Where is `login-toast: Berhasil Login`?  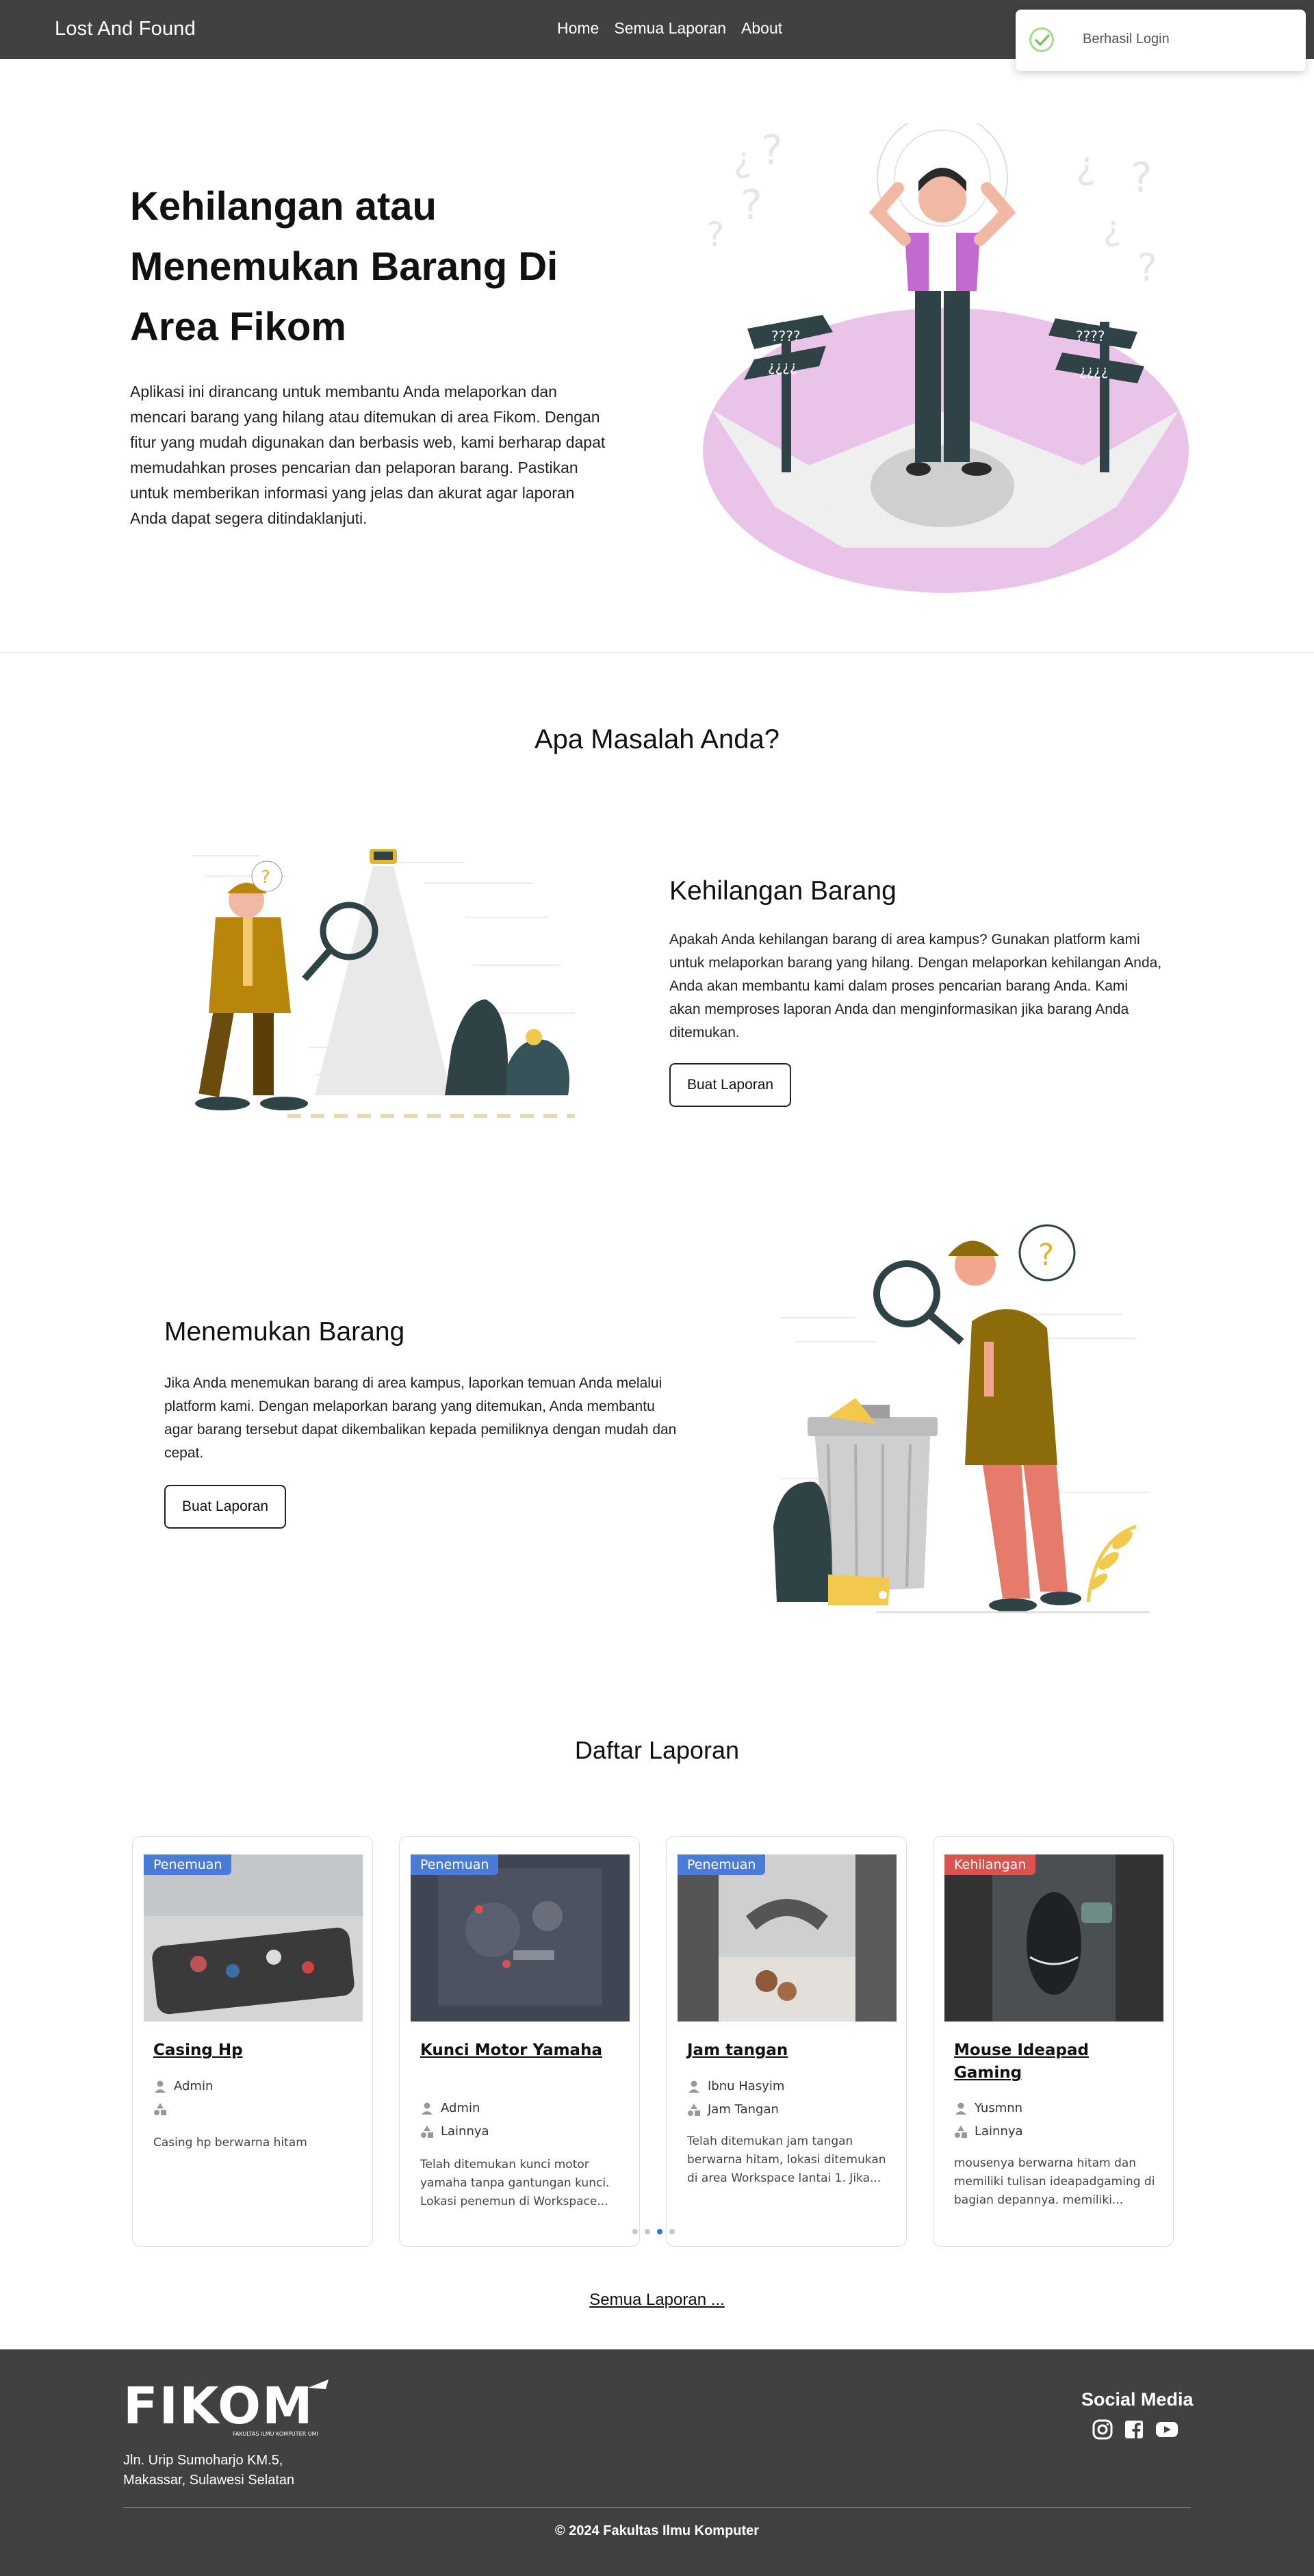
login-toast: Berhasil Login is located at coordinates (1161, 40).